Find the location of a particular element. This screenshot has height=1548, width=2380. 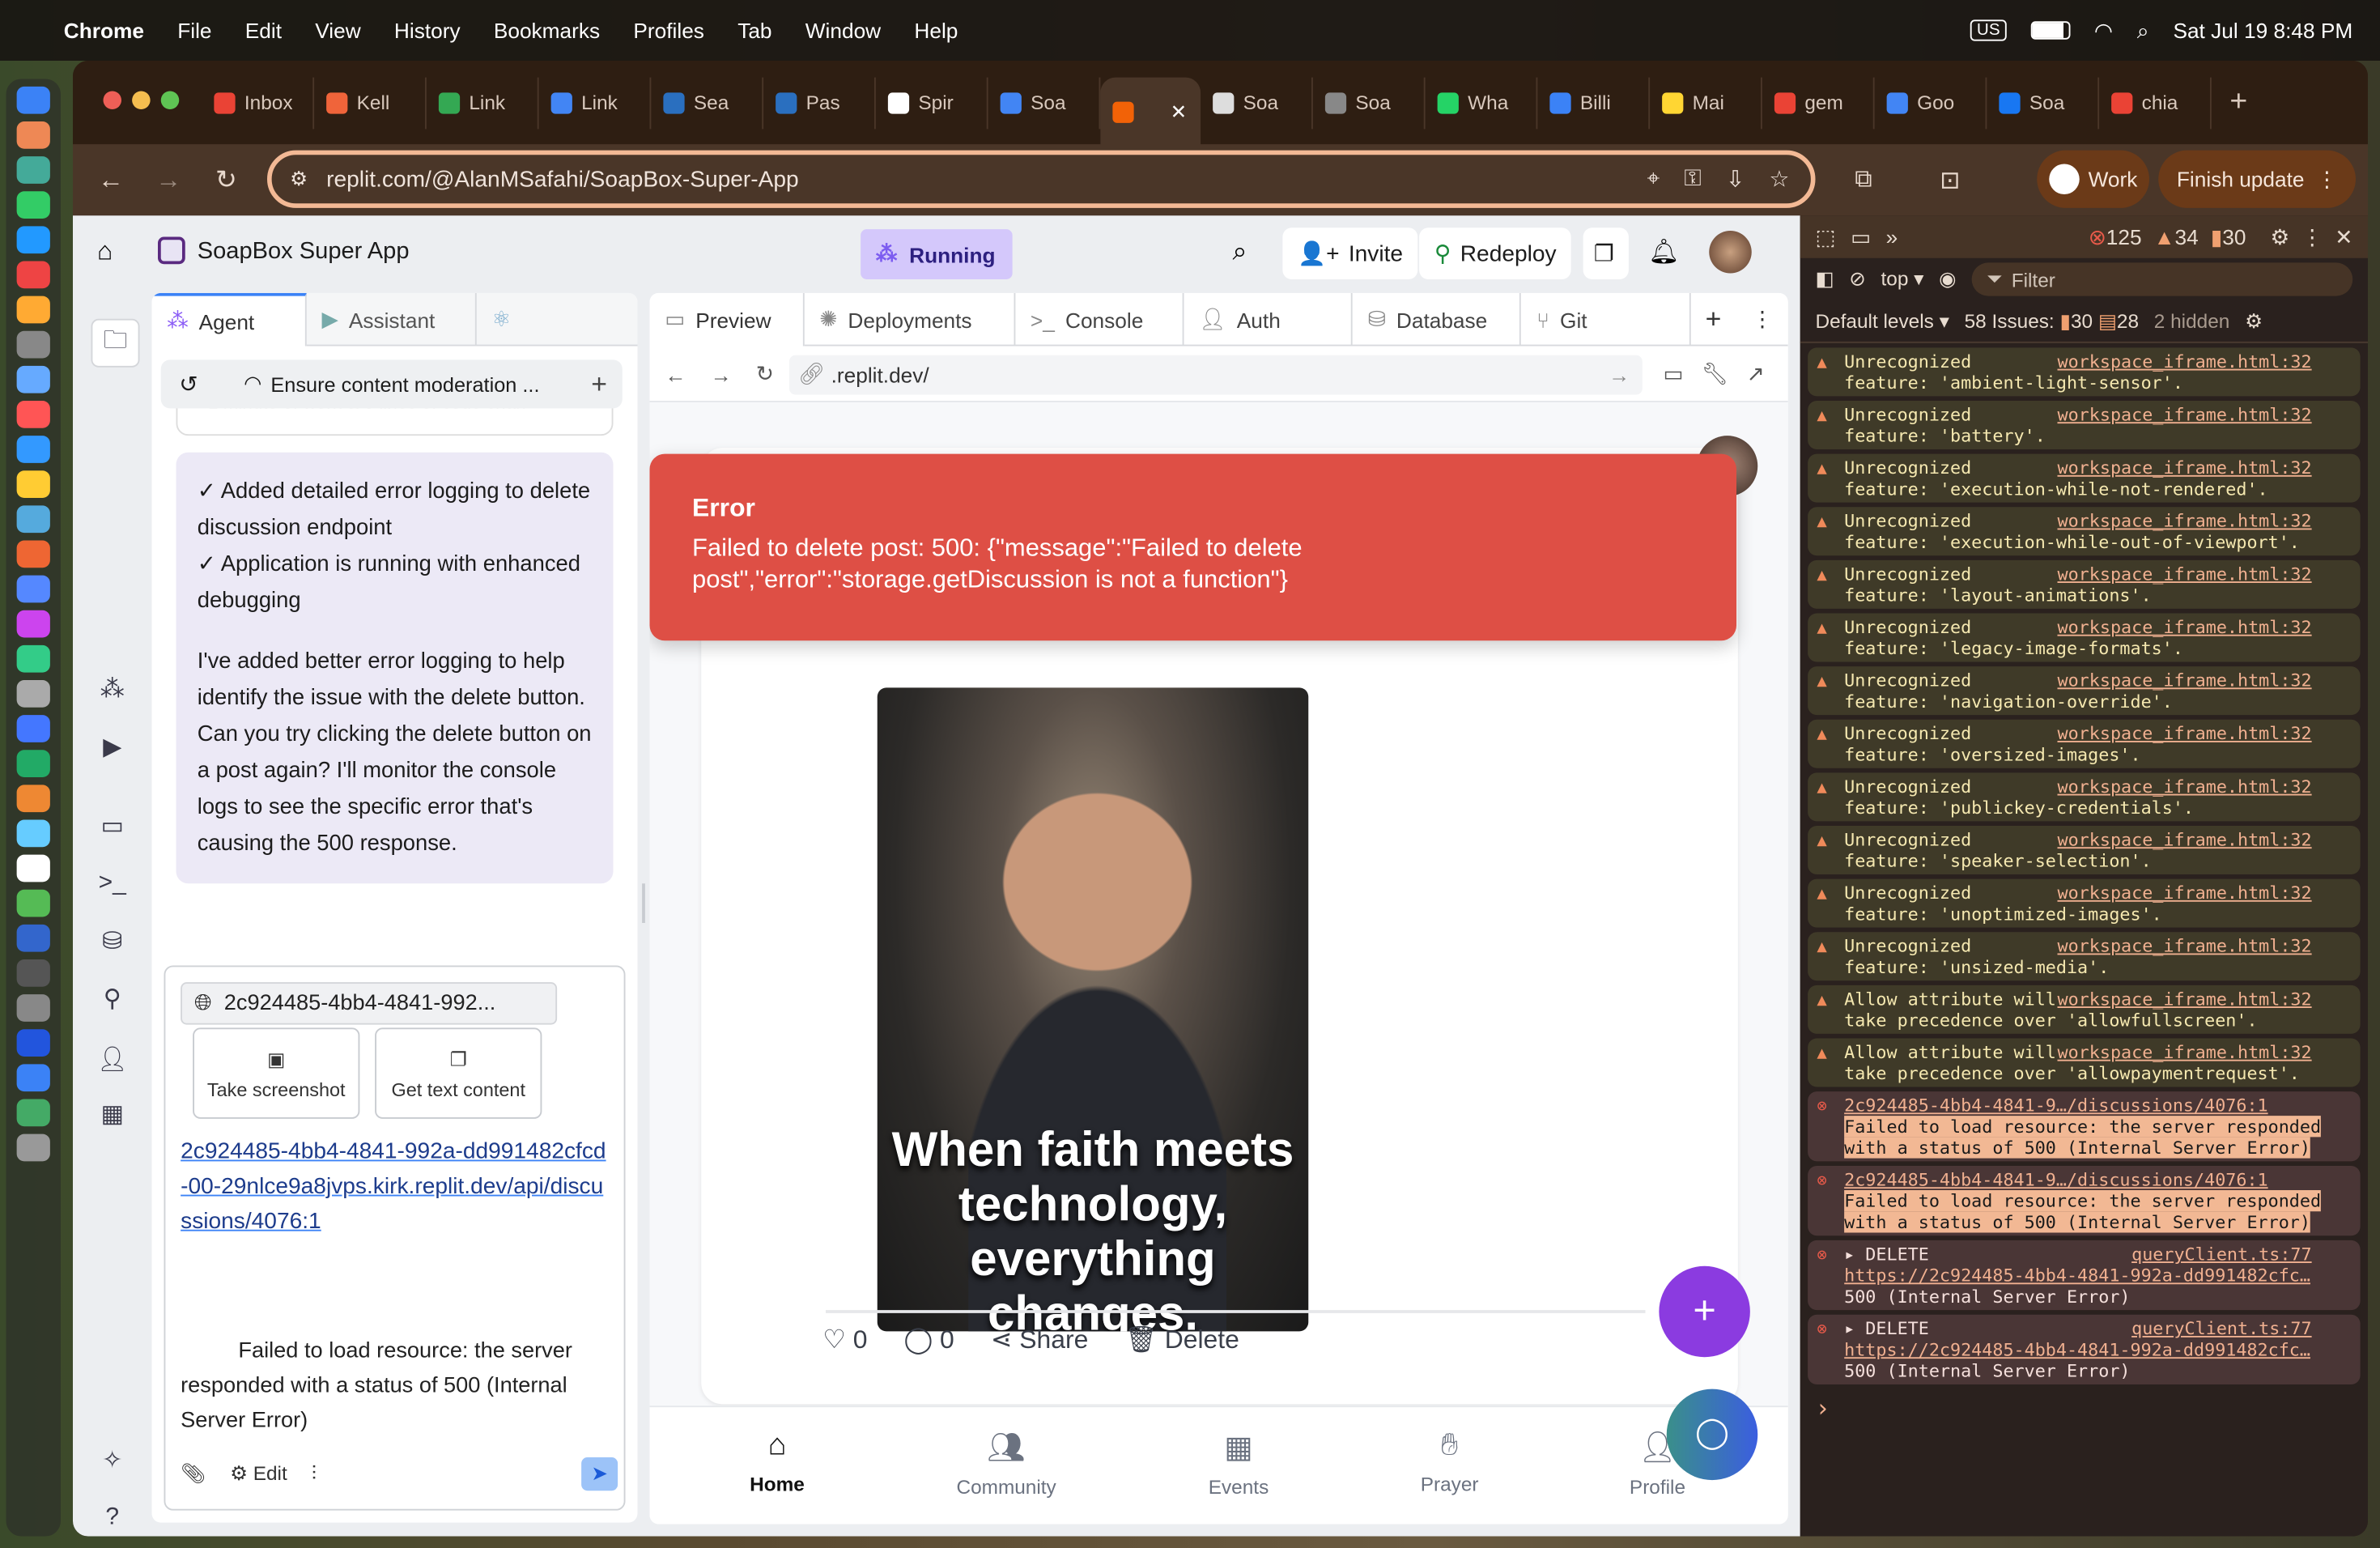

filter-input: ⏷ Filter is located at coordinates (2162, 279).